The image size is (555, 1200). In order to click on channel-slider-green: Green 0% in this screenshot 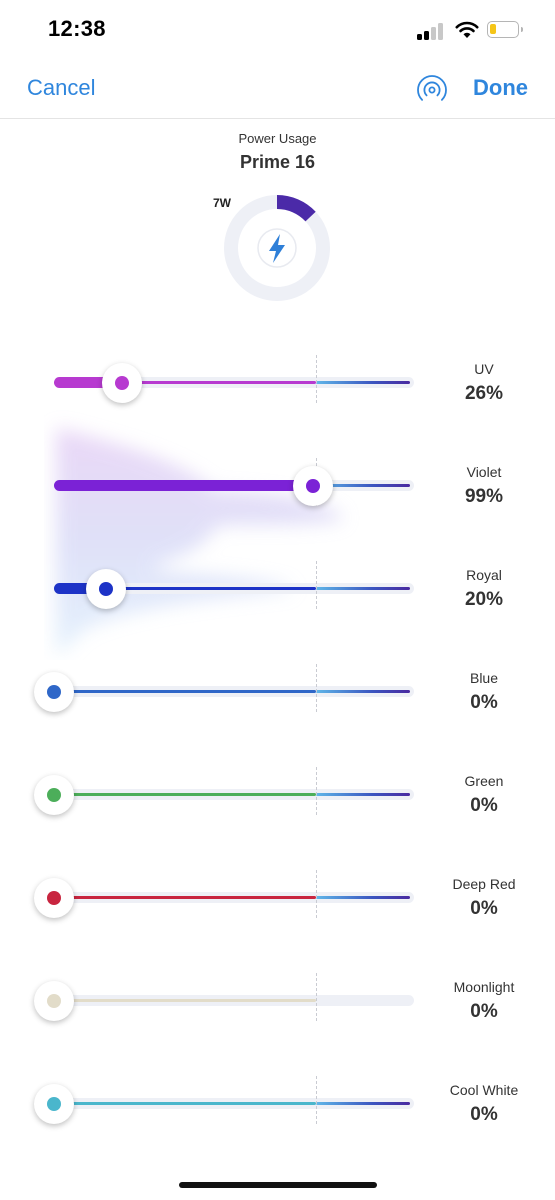, I will do `click(277, 802)`.